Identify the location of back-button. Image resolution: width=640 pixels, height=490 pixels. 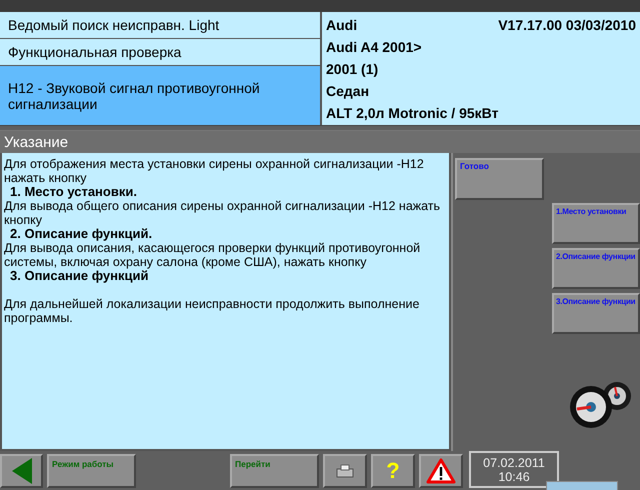
(21, 471).